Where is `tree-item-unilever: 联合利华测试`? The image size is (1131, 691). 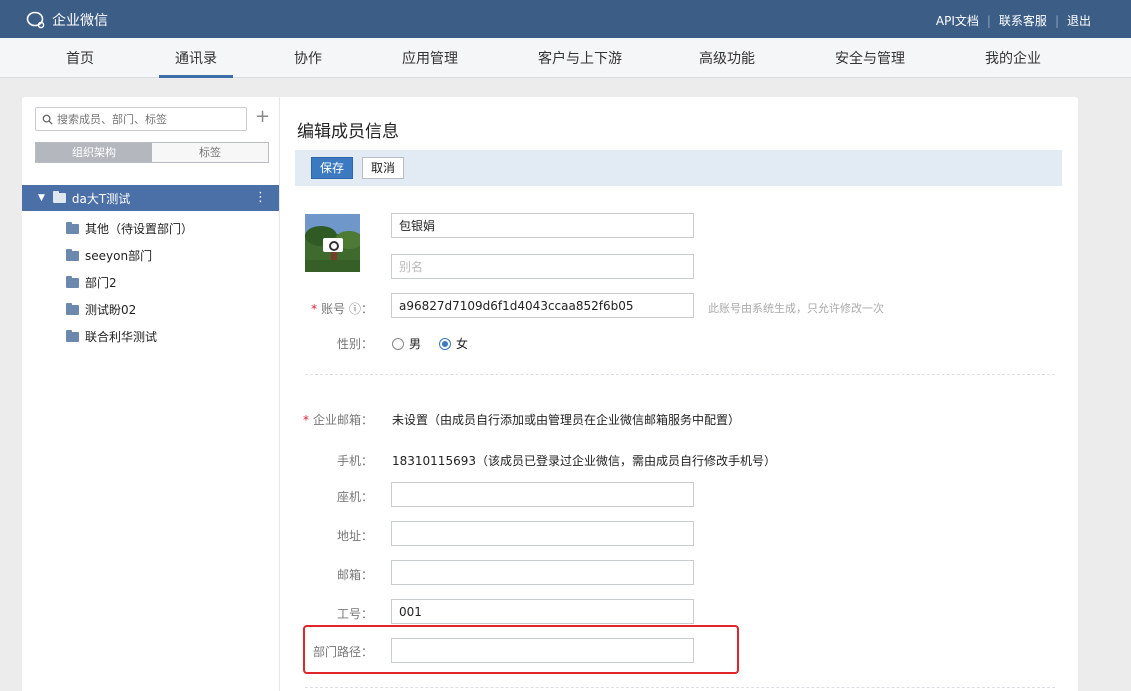 tree-item-unilever: 联合利华测试 is located at coordinates (111, 336).